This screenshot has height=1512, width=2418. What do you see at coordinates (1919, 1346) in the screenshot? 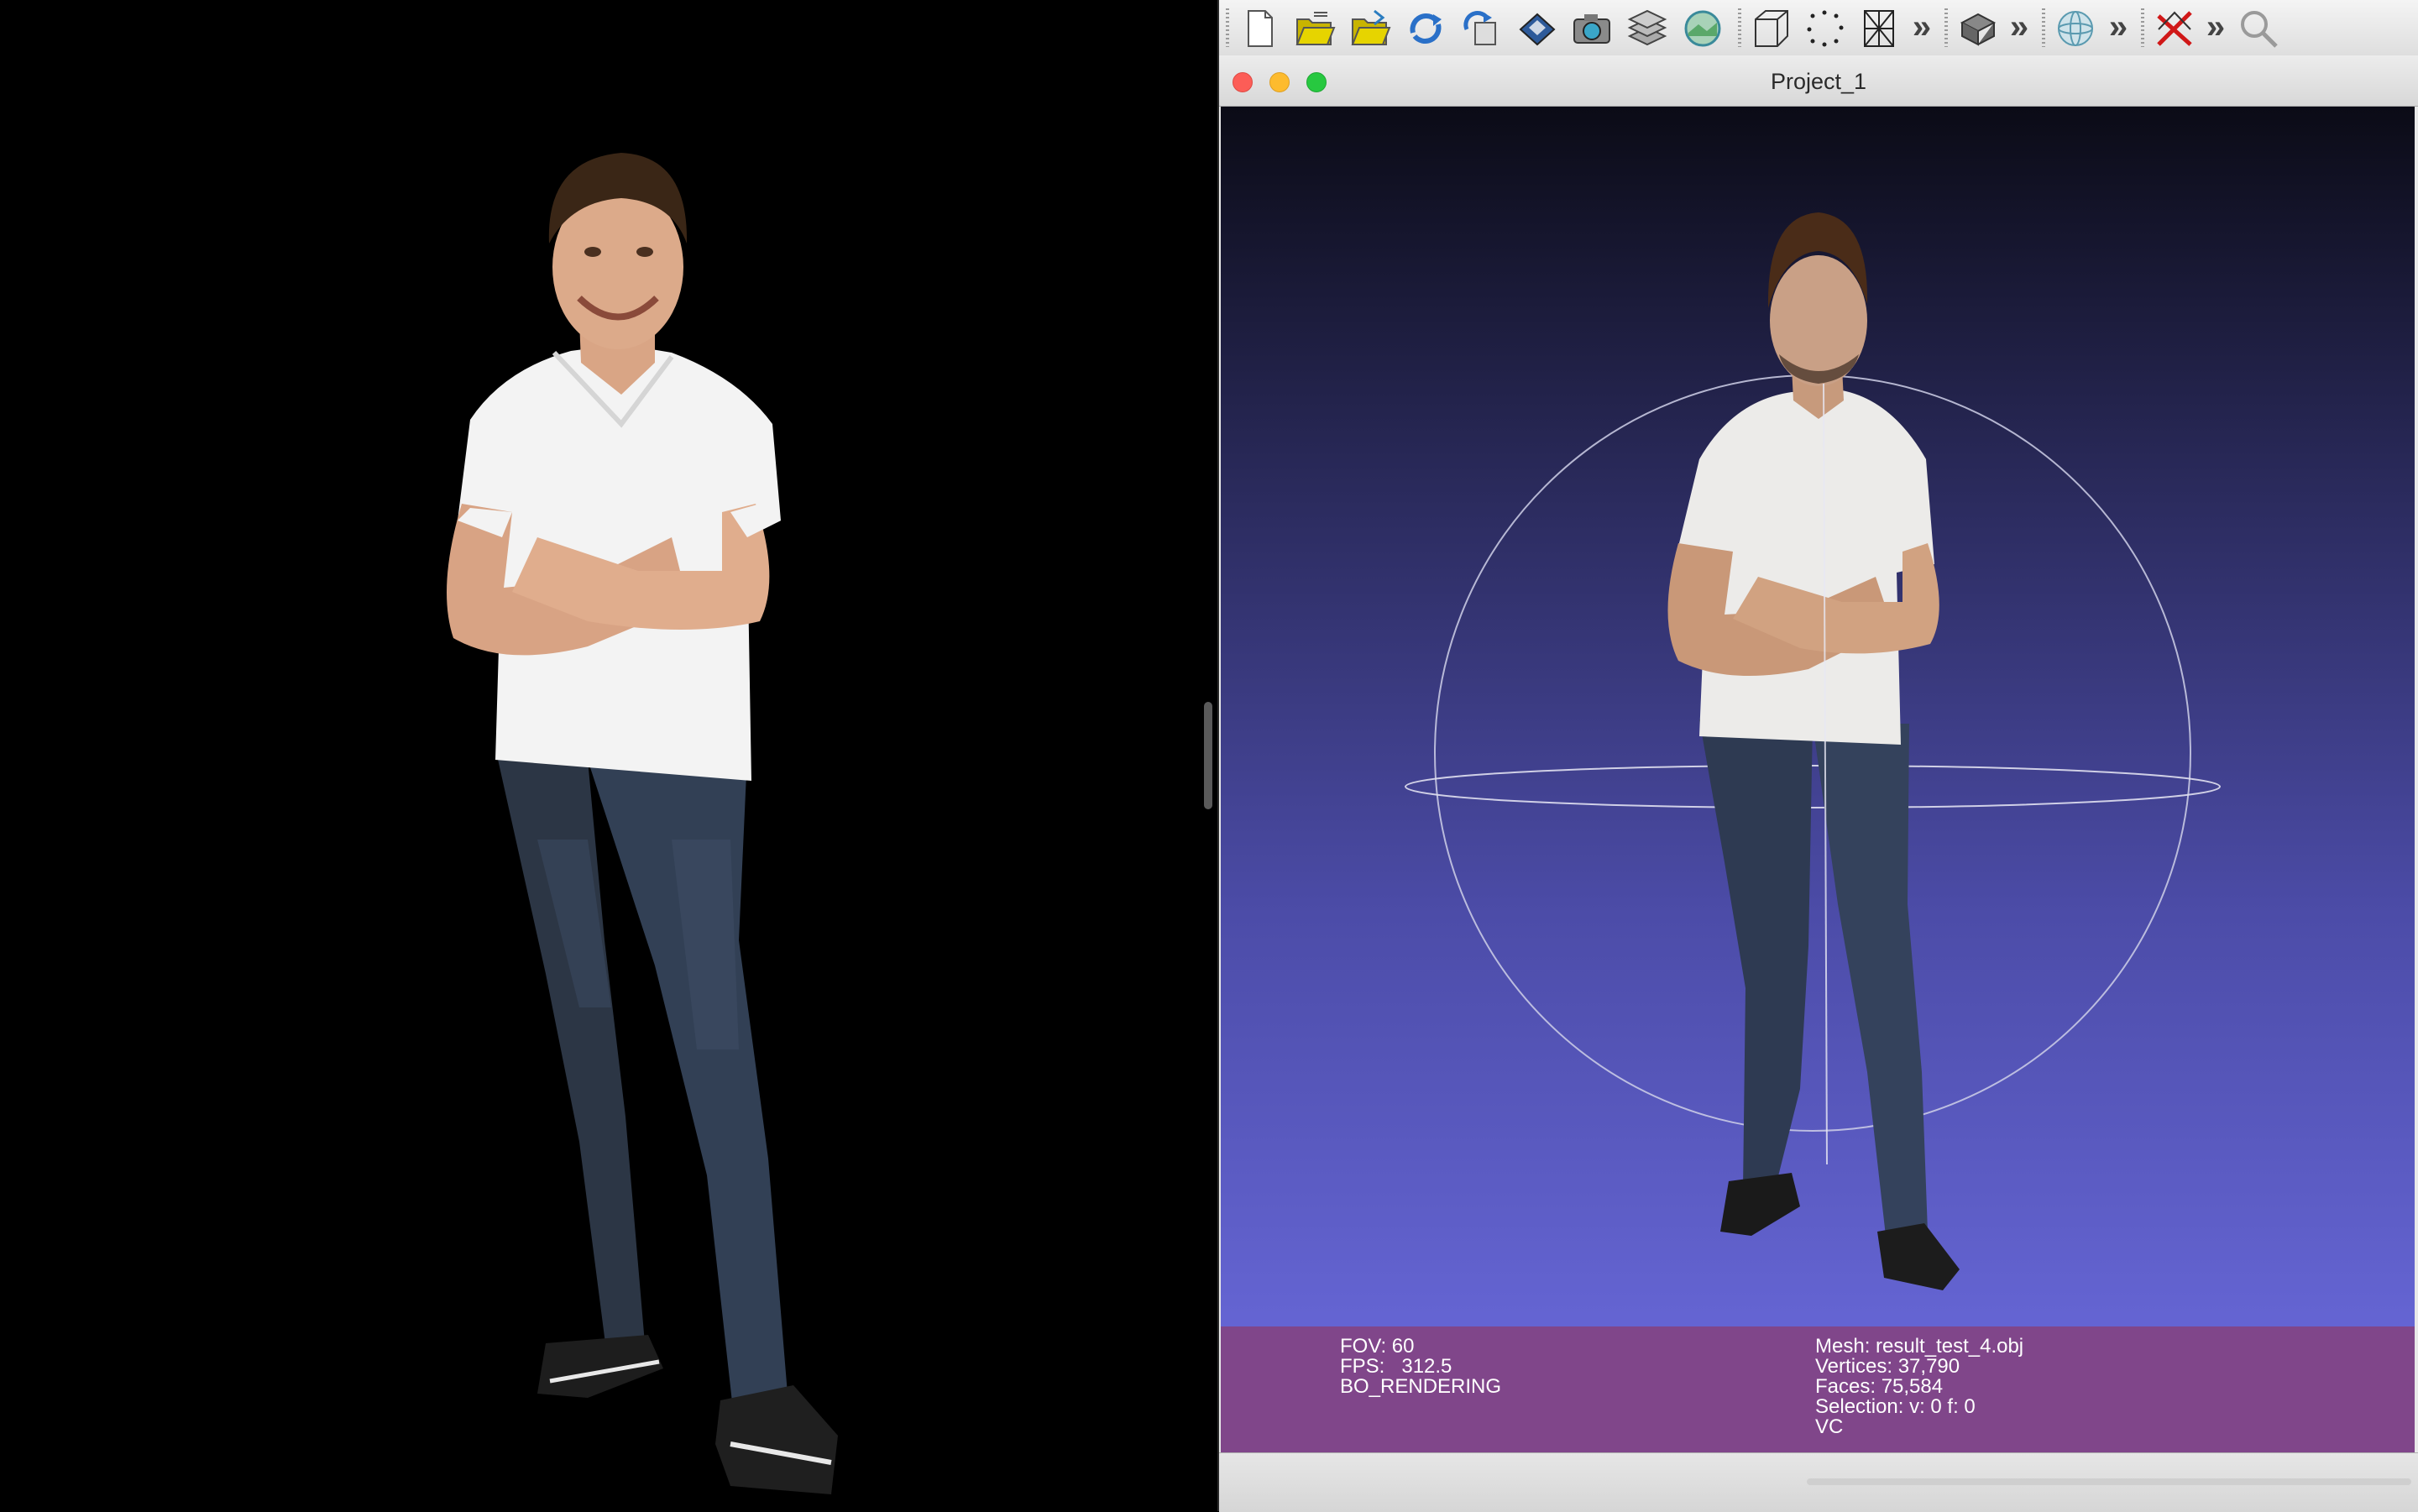
I see `mesh-name-readout: Mesh: result_test_4.obj` at bounding box center [1919, 1346].